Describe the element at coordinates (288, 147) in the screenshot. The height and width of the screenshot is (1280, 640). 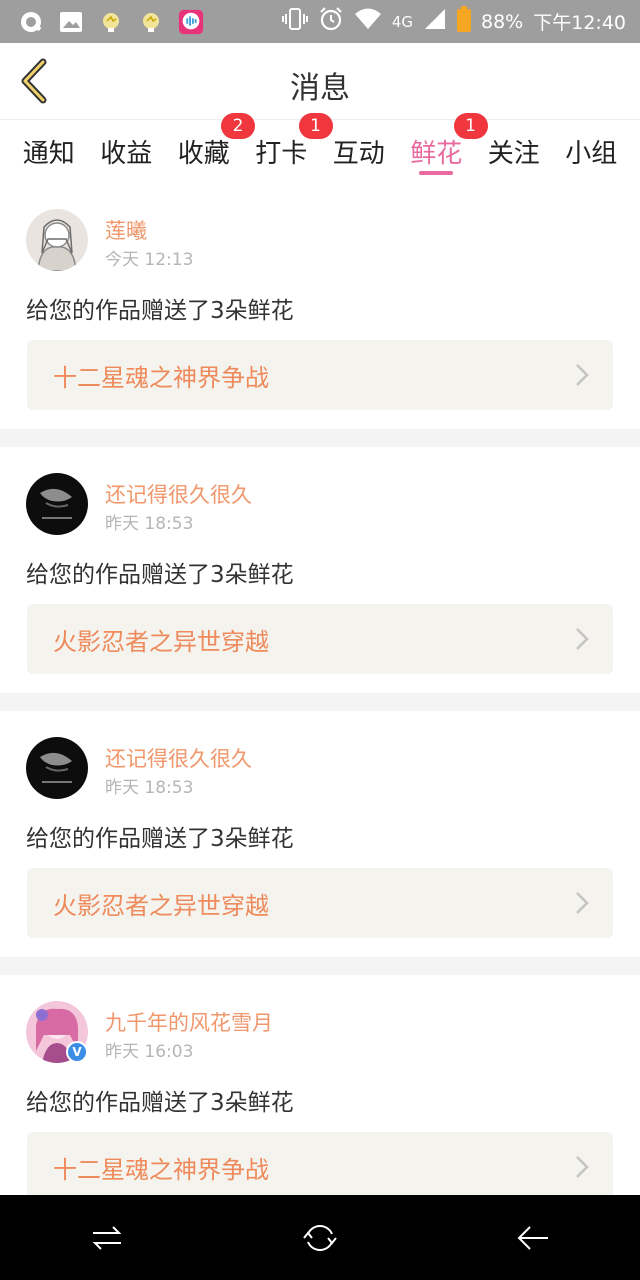
I see `tab-checkin: 打卡 1` at that location.